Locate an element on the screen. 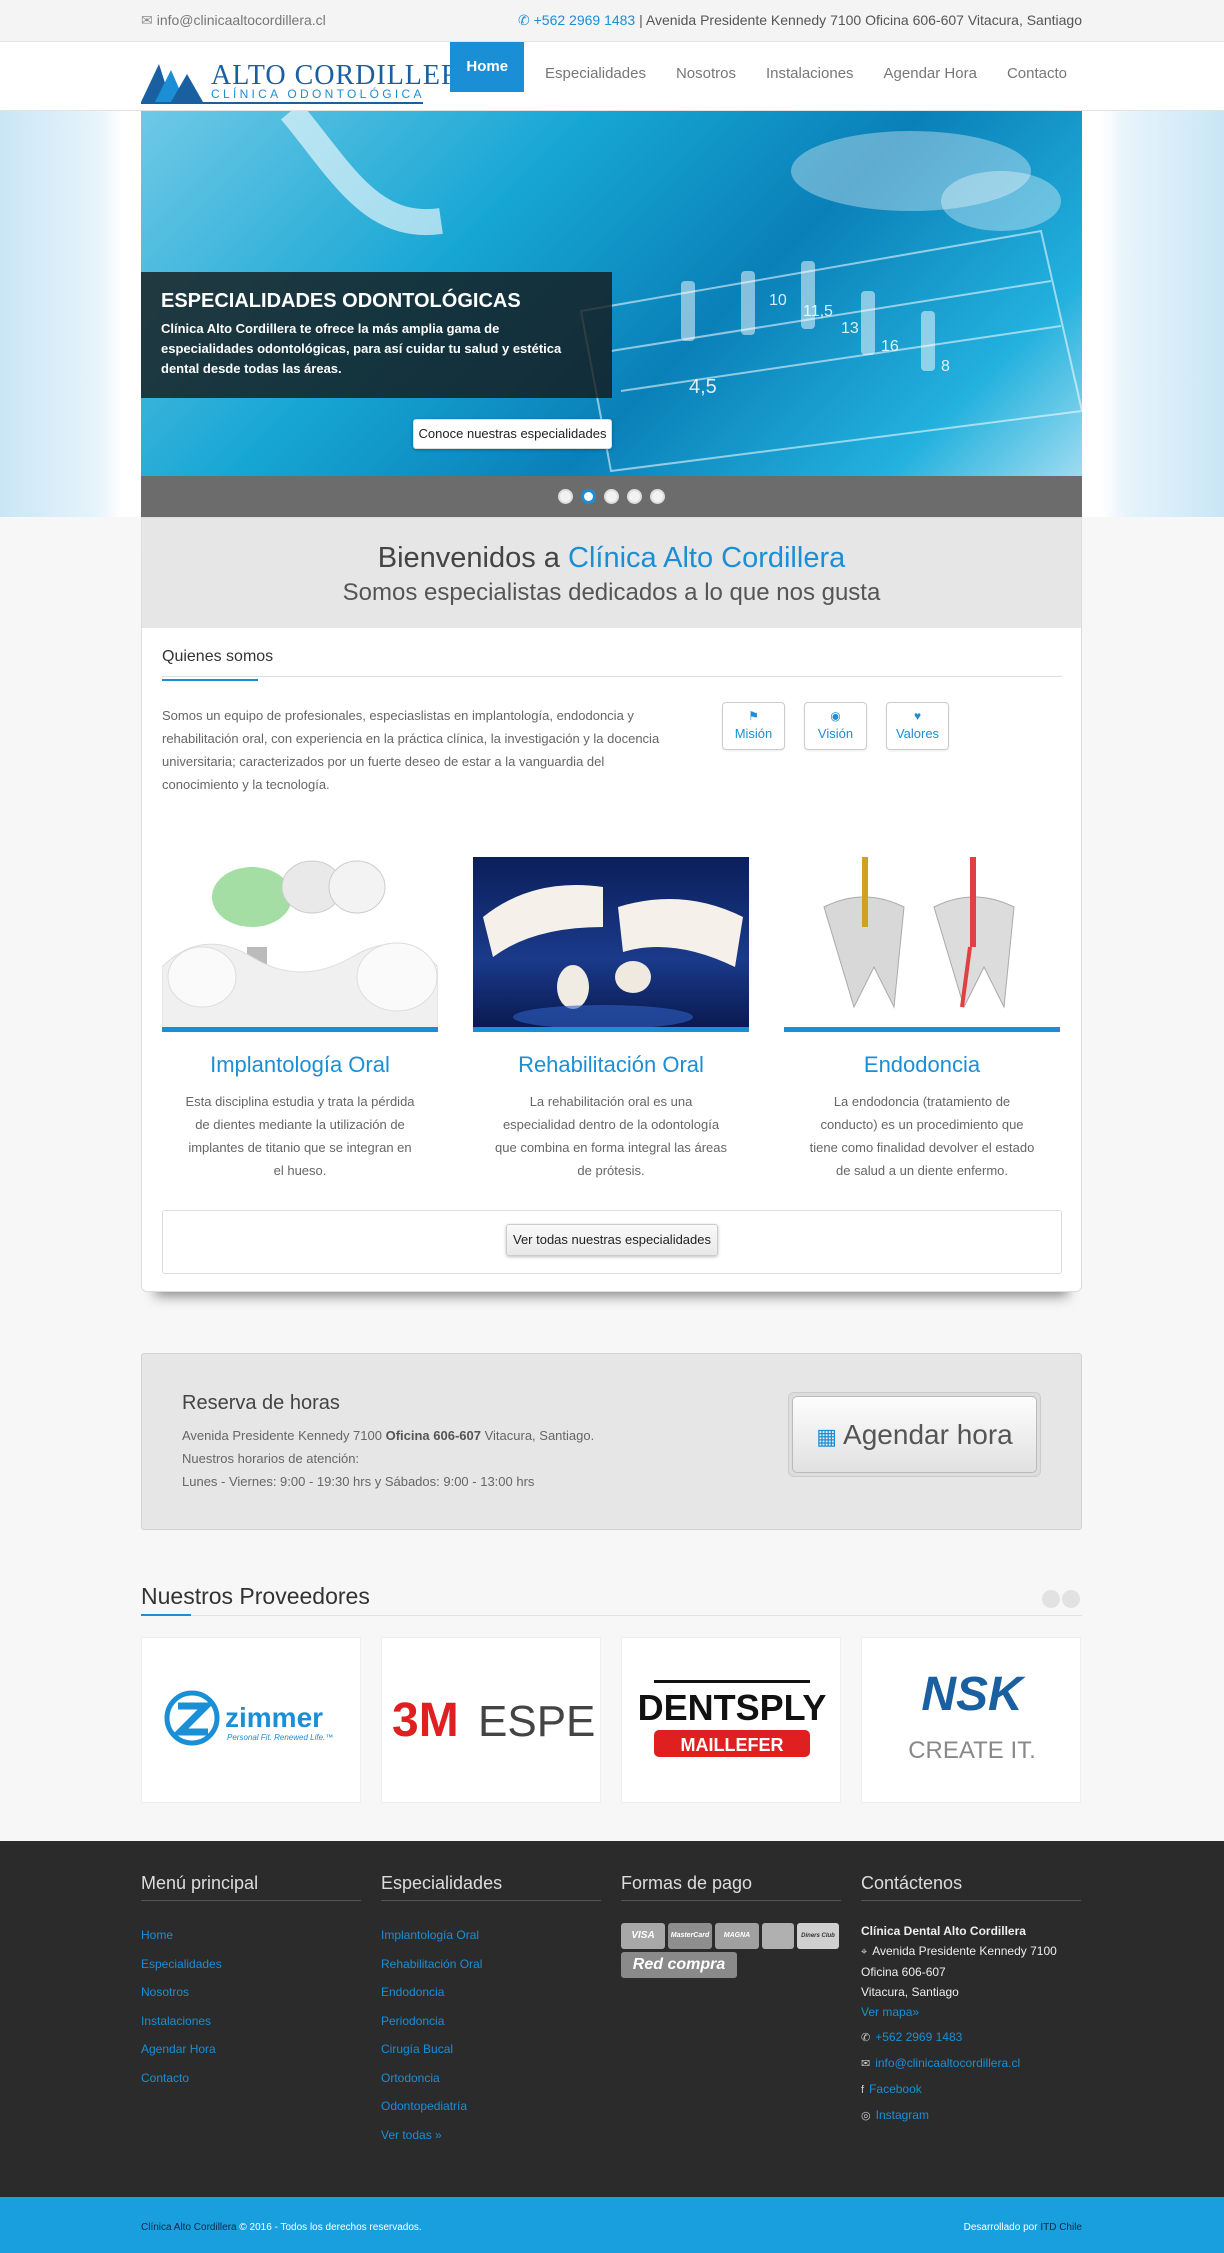 The width and height of the screenshot is (1224, 2253). footer-specialty-link: Ortodoncia is located at coordinates (410, 2078).